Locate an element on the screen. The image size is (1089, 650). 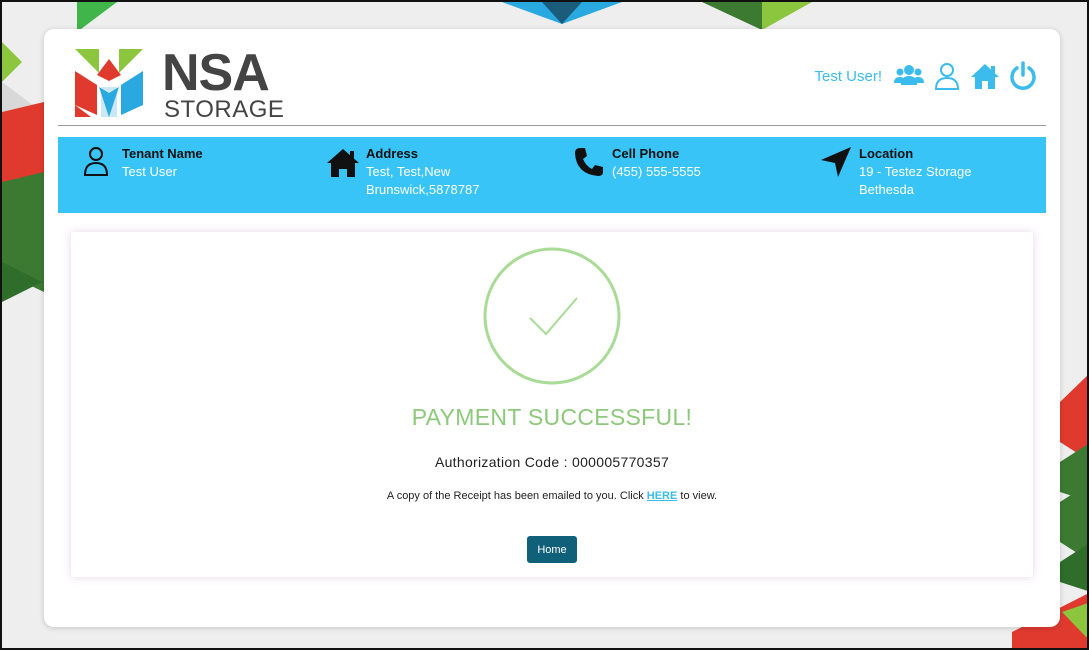
receipt-text-after: to view. is located at coordinates (697, 496).